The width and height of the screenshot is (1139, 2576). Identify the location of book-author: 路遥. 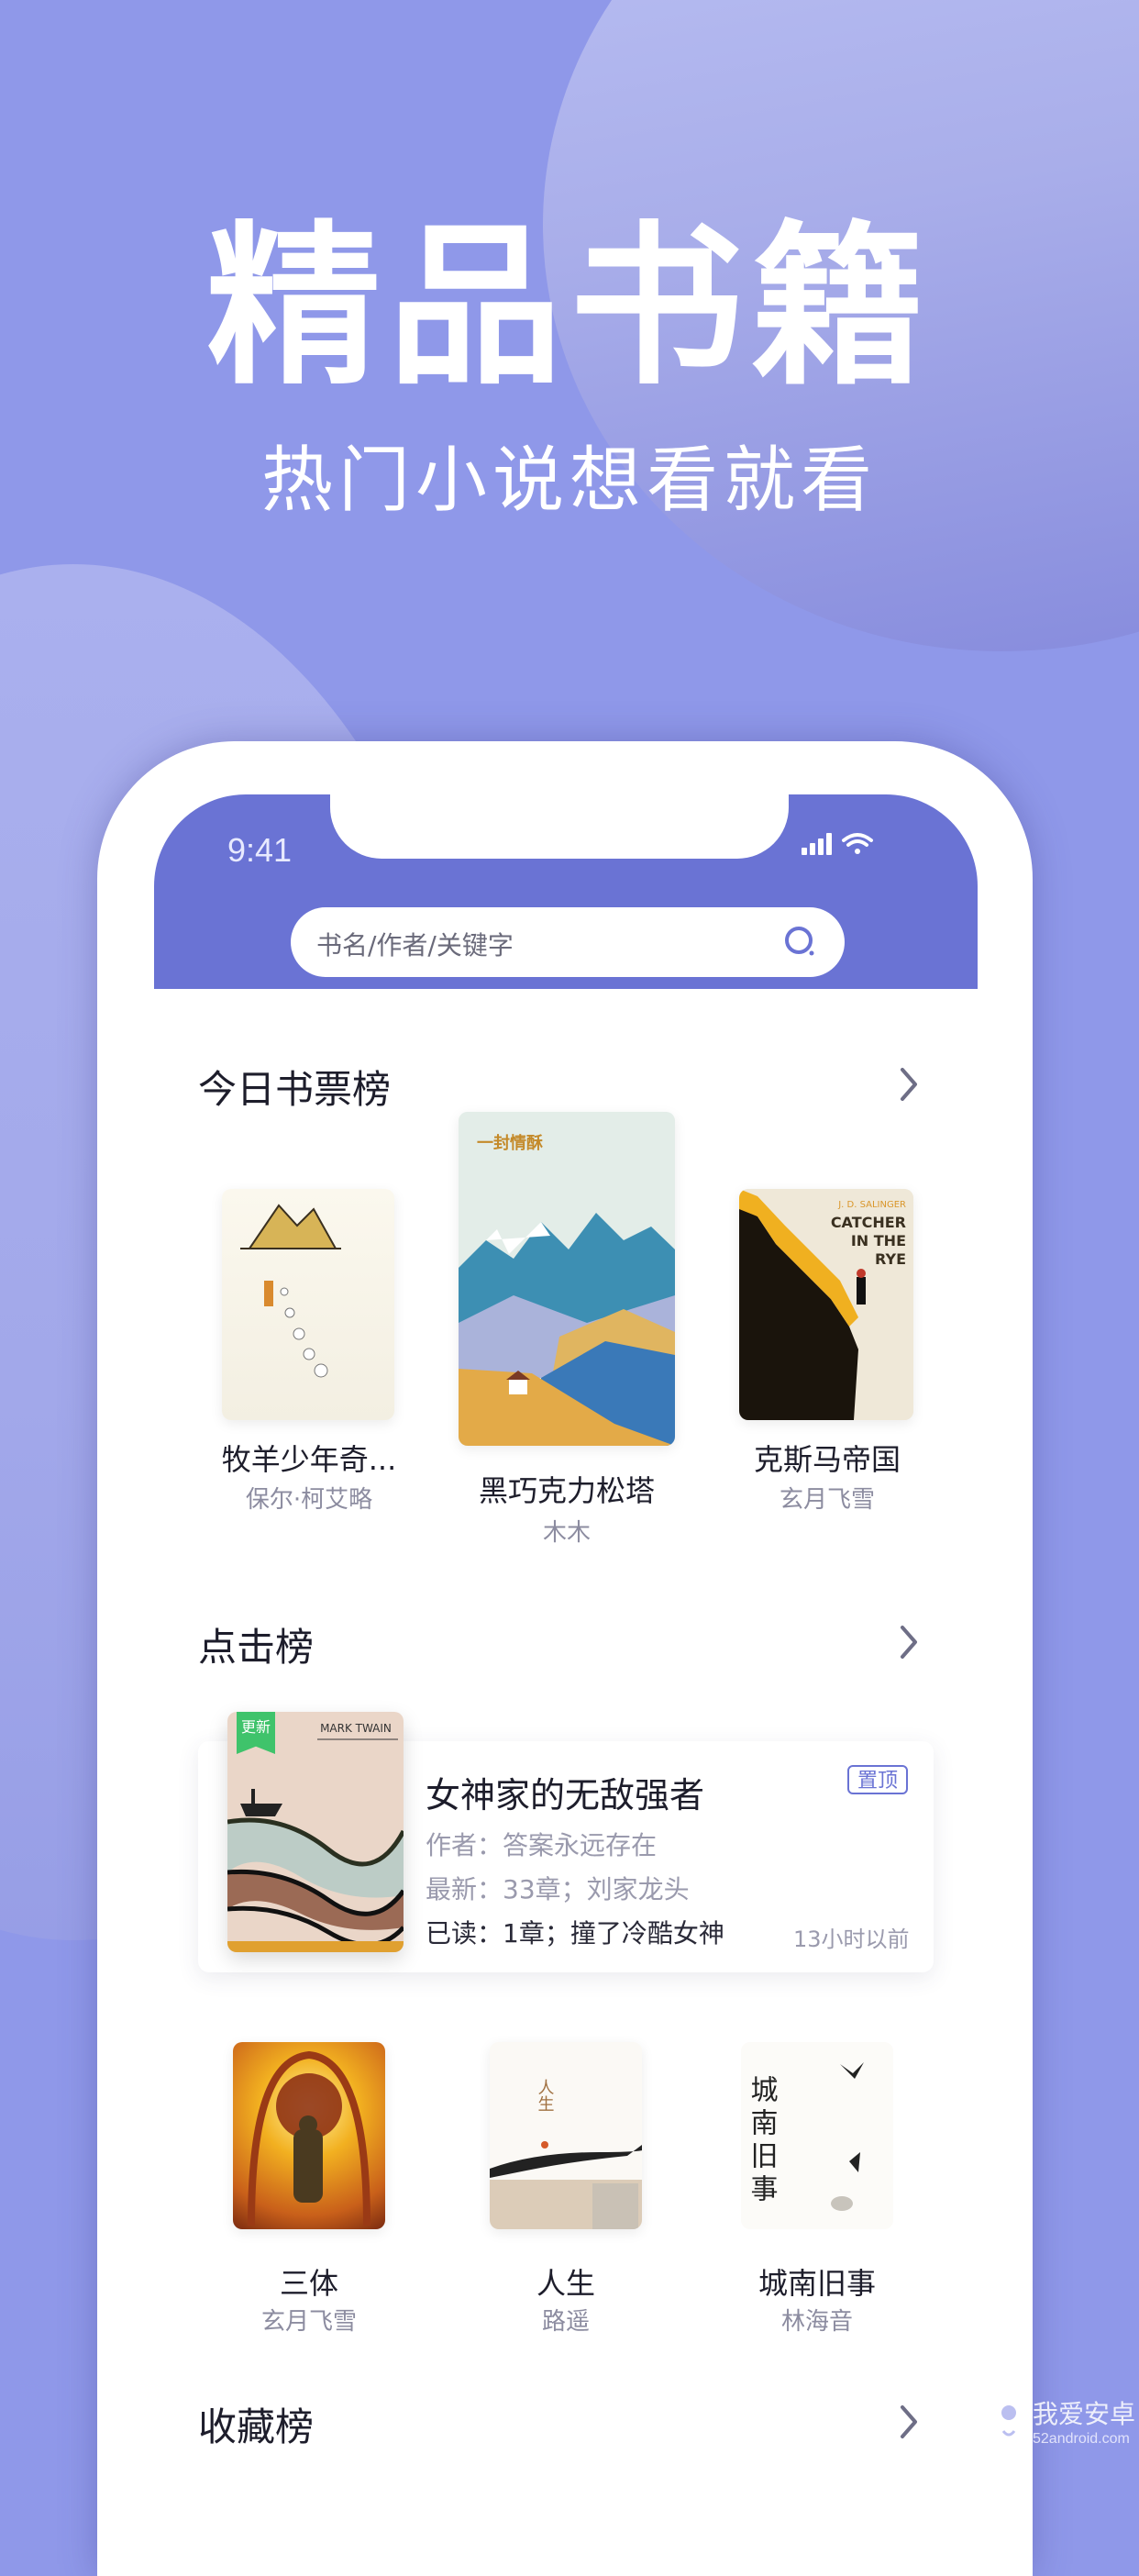
(565, 2322).